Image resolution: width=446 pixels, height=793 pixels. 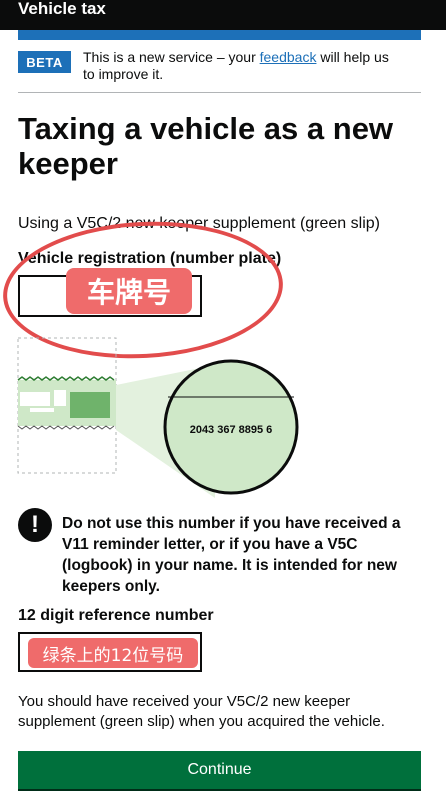 I want to click on page-title: Taxing a vehicle as a new keeper, so click(x=206, y=146).